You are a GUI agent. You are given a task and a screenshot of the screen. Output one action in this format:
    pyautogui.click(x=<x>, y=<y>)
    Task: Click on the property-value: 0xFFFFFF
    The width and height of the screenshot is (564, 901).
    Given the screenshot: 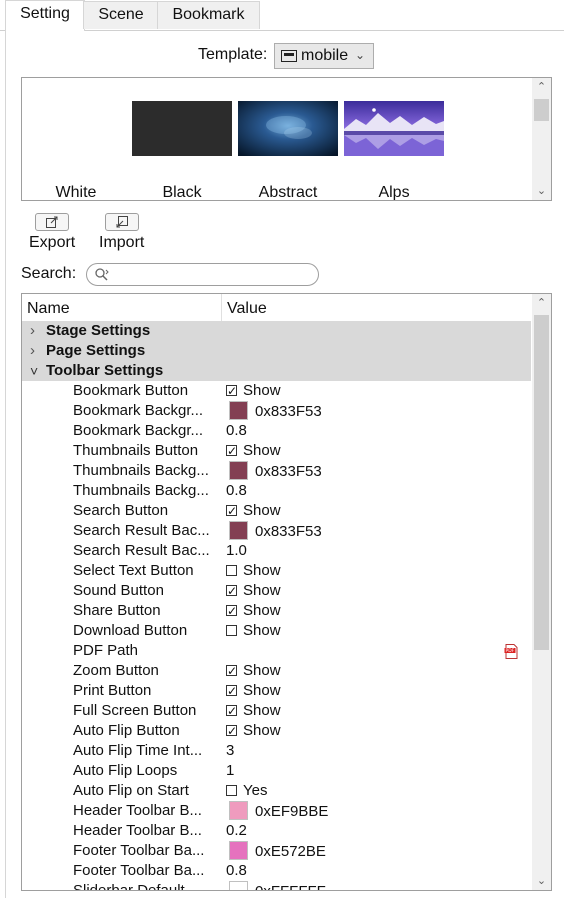 What is the action you would take?
    pyautogui.click(x=276, y=885)
    